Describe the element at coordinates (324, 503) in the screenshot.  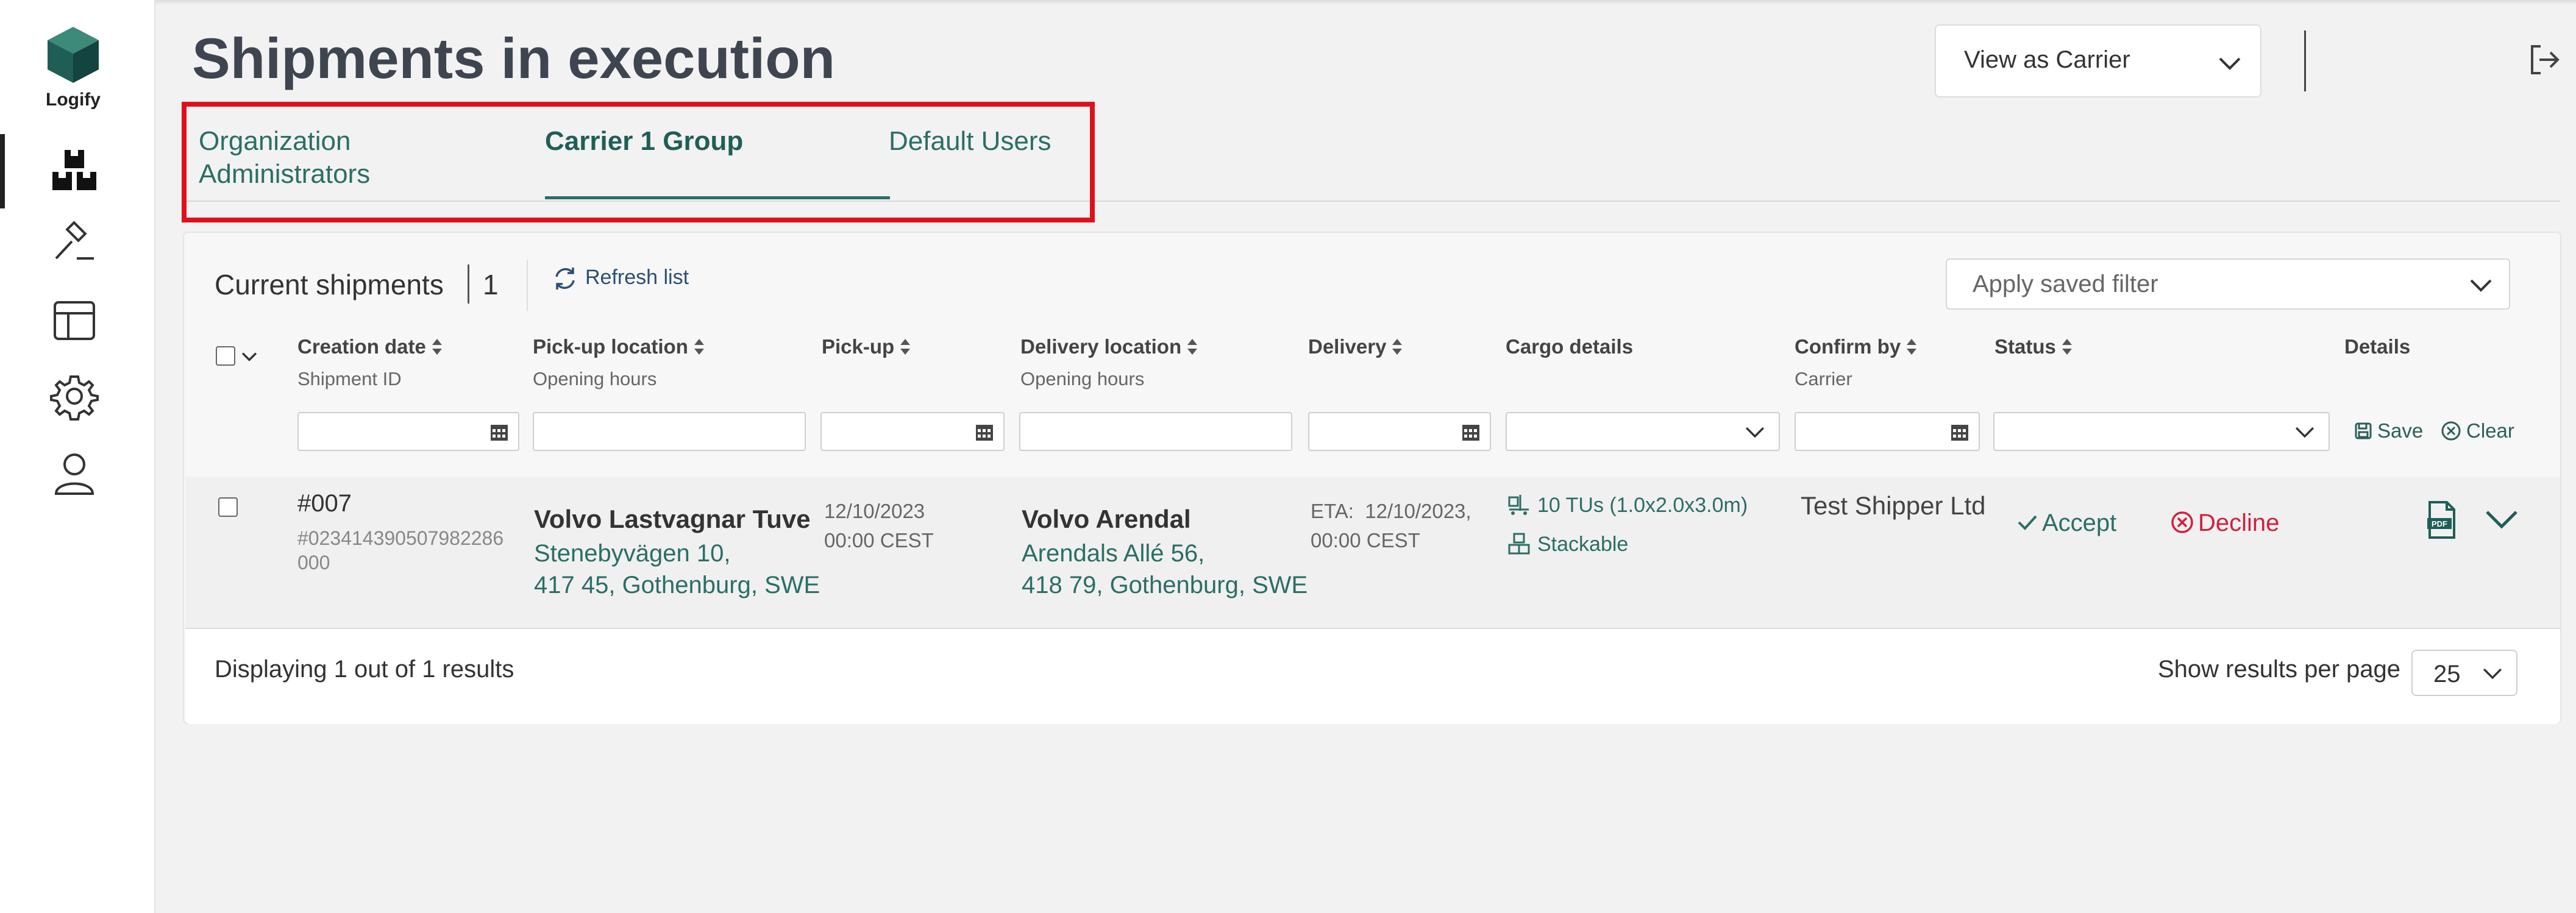
I see `shipment-number: #007` at that location.